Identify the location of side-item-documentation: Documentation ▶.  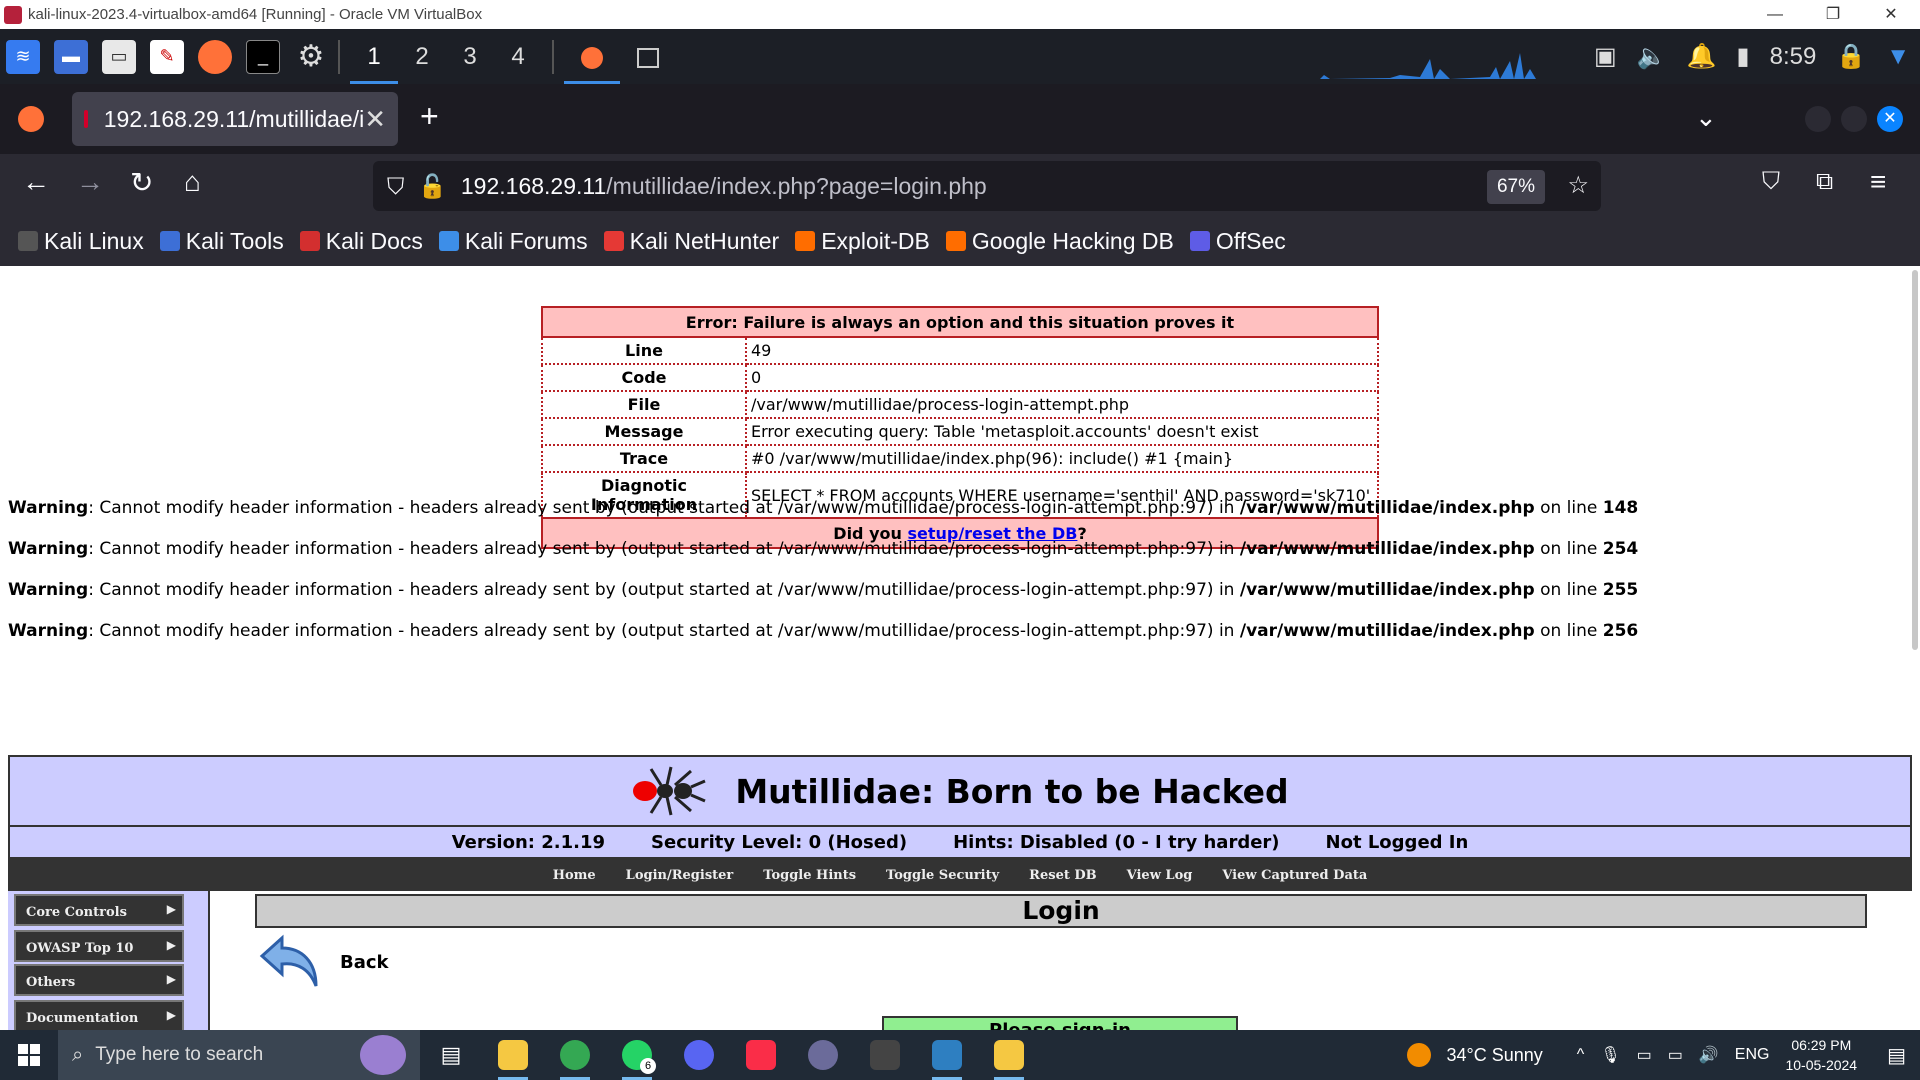
(99, 1015).